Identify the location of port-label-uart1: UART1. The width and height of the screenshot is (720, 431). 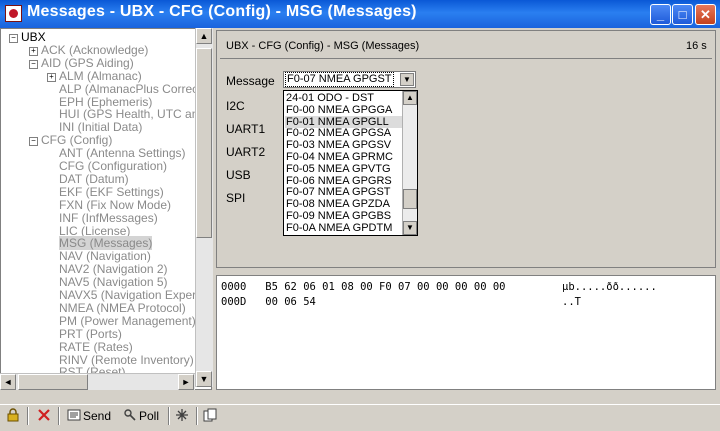
(246, 129).